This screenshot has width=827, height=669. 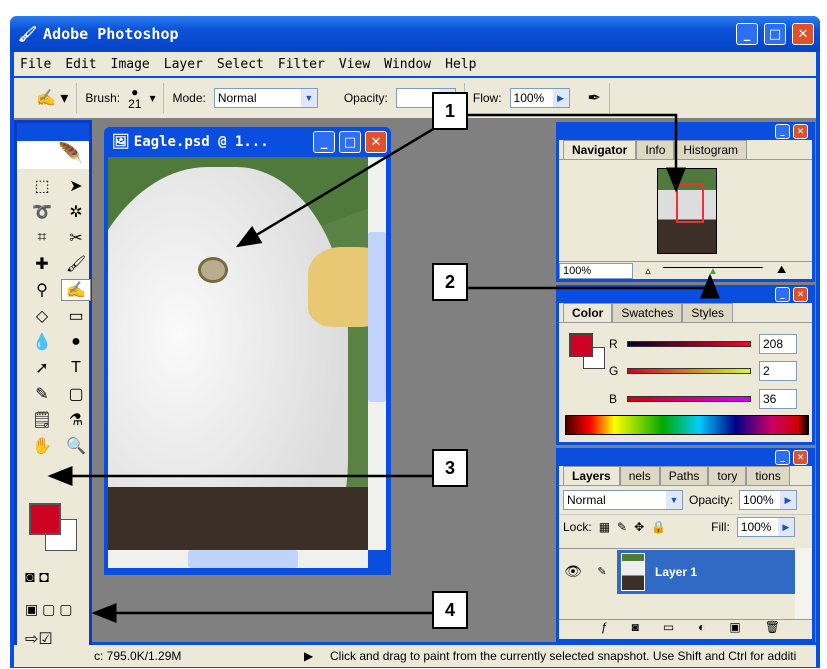 What do you see at coordinates (450, 111) in the screenshot?
I see `callout-1: 1` at bounding box center [450, 111].